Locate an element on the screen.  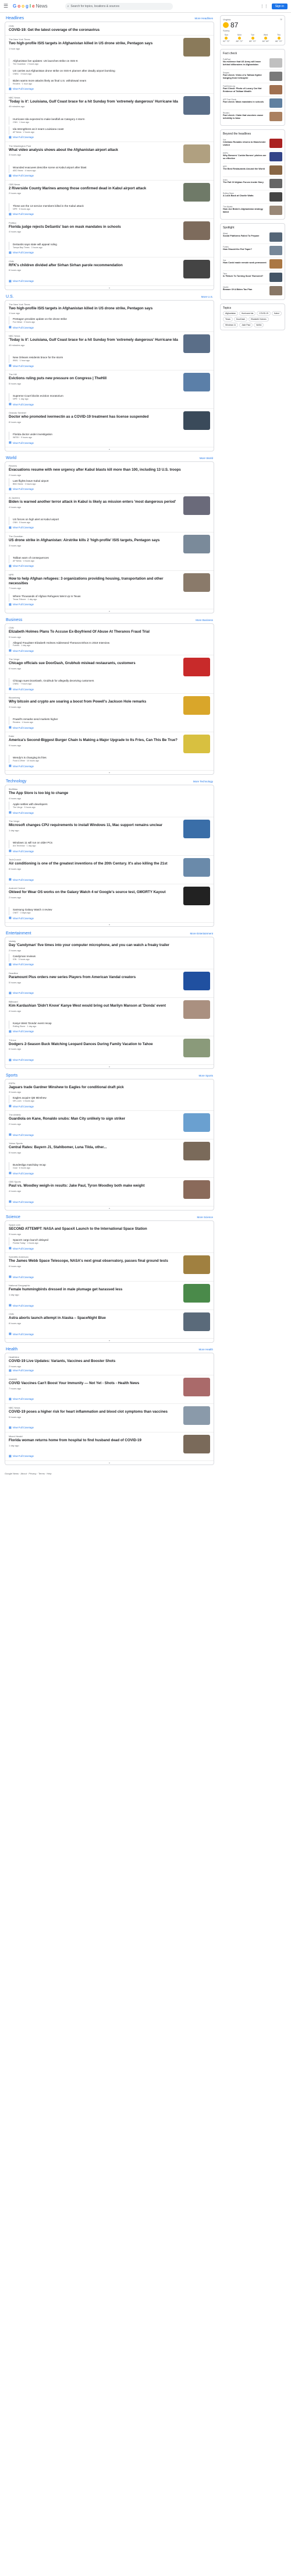
topic-chip: NASA is located at coordinates (259, 325).